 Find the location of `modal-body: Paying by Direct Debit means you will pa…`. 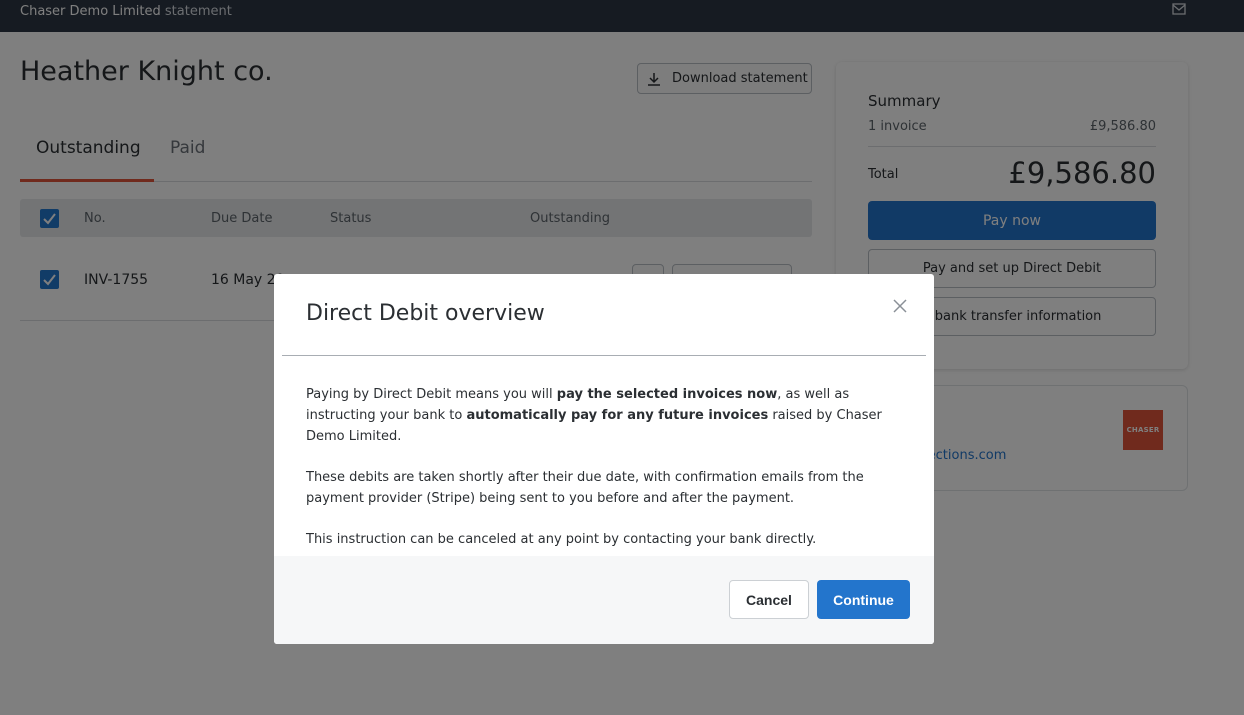

modal-body: Paying by Direct Debit means you will pa… is located at coordinates (606, 477).